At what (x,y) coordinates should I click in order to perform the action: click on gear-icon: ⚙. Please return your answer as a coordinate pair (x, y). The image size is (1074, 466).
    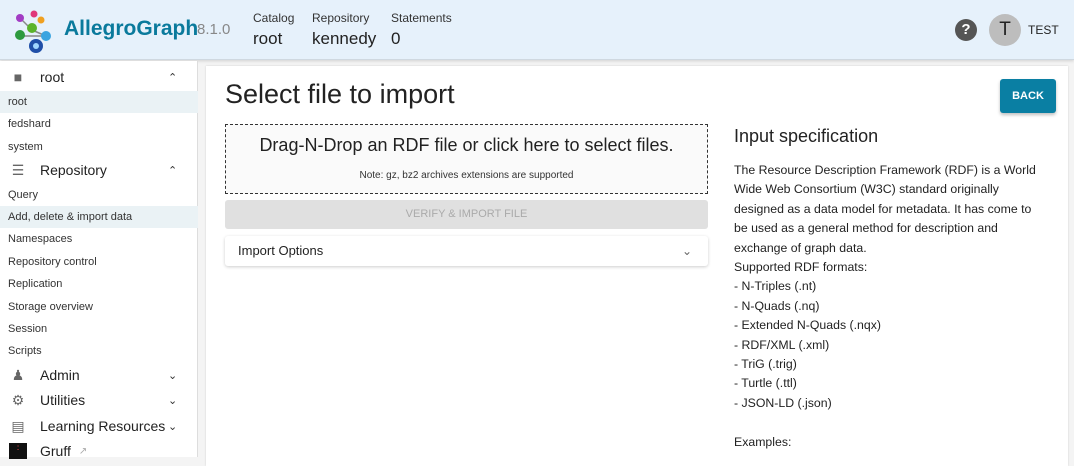
    Looking at the image, I should click on (18, 399).